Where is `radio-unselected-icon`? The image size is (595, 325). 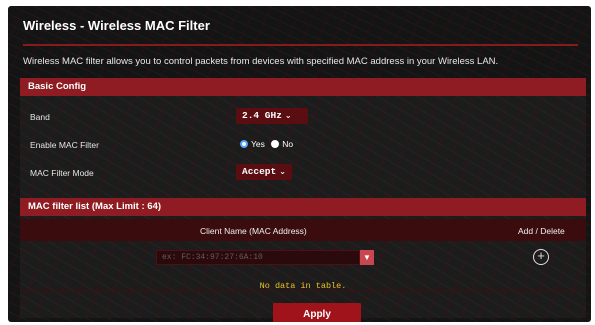
radio-unselected-icon is located at coordinates (275, 144).